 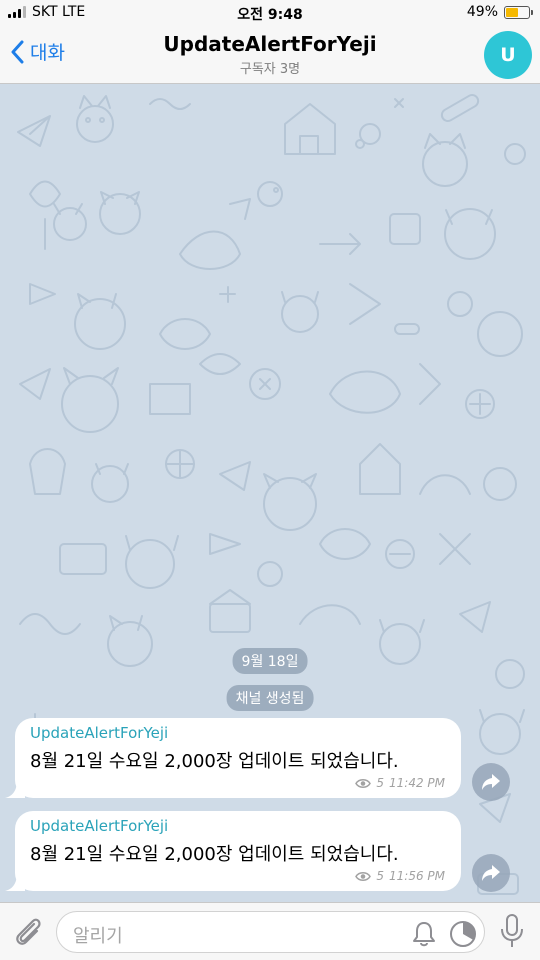 What do you see at coordinates (512, 931) in the screenshot?
I see `microphone-icon` at bounding box center [512, 931].